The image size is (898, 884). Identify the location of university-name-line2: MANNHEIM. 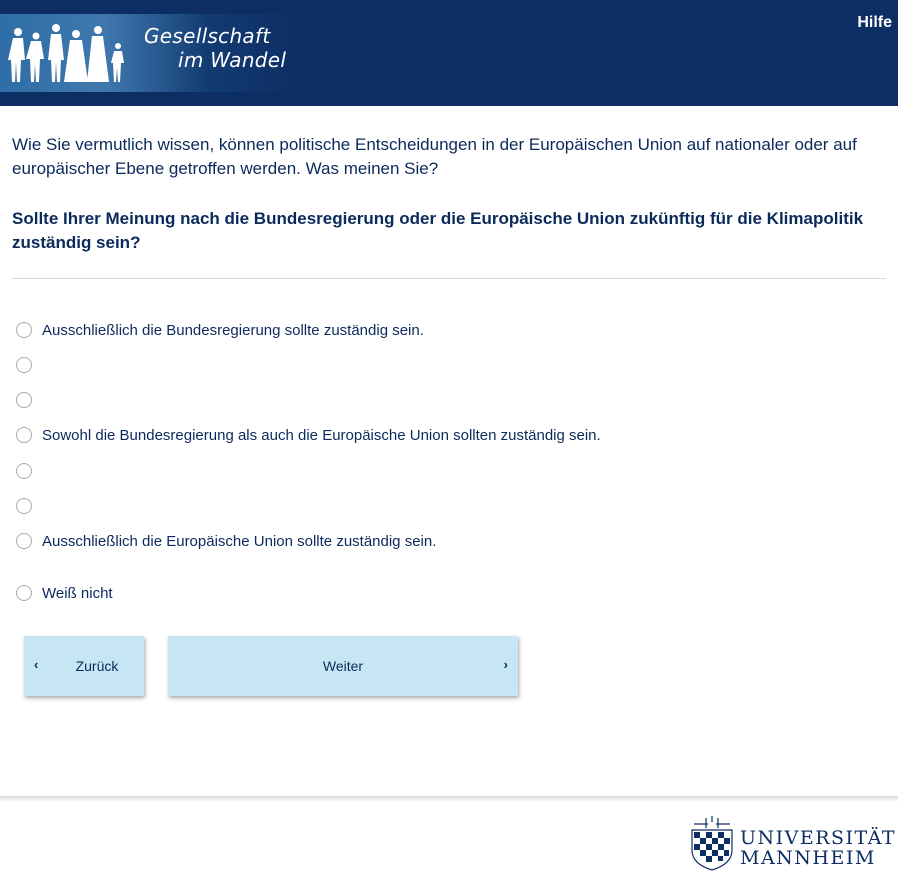
(808, 858).